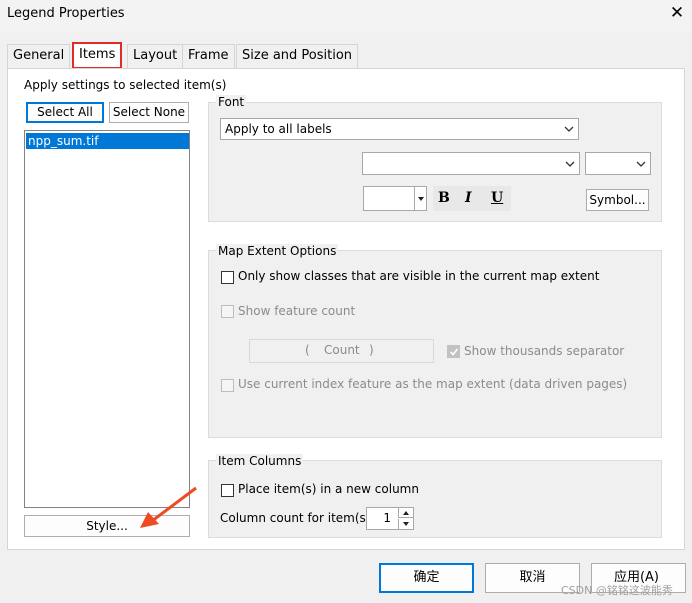 The width and height of the screenshot is (692, 603). Describe the element at coordinates (617, 590) in the screenshot. I see `watermark: CSDN @铭铭这波能秀` at that location.